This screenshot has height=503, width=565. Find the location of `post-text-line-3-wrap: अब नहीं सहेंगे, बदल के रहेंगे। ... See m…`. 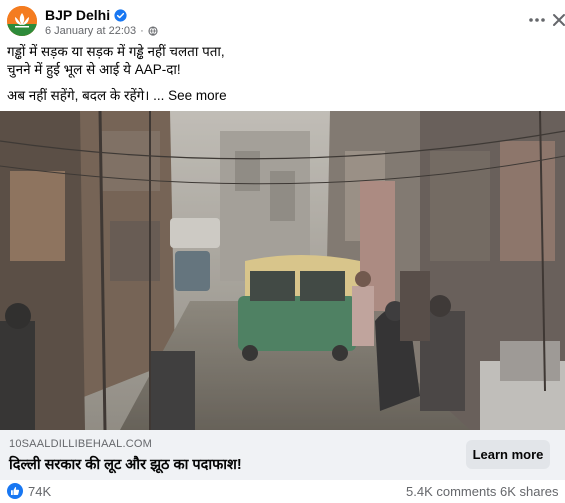

post-text-line-3-wrap: अब नहीं सहेंगे, बदल के रहेंगे। ... See m… is located at coordinates (277, 96).